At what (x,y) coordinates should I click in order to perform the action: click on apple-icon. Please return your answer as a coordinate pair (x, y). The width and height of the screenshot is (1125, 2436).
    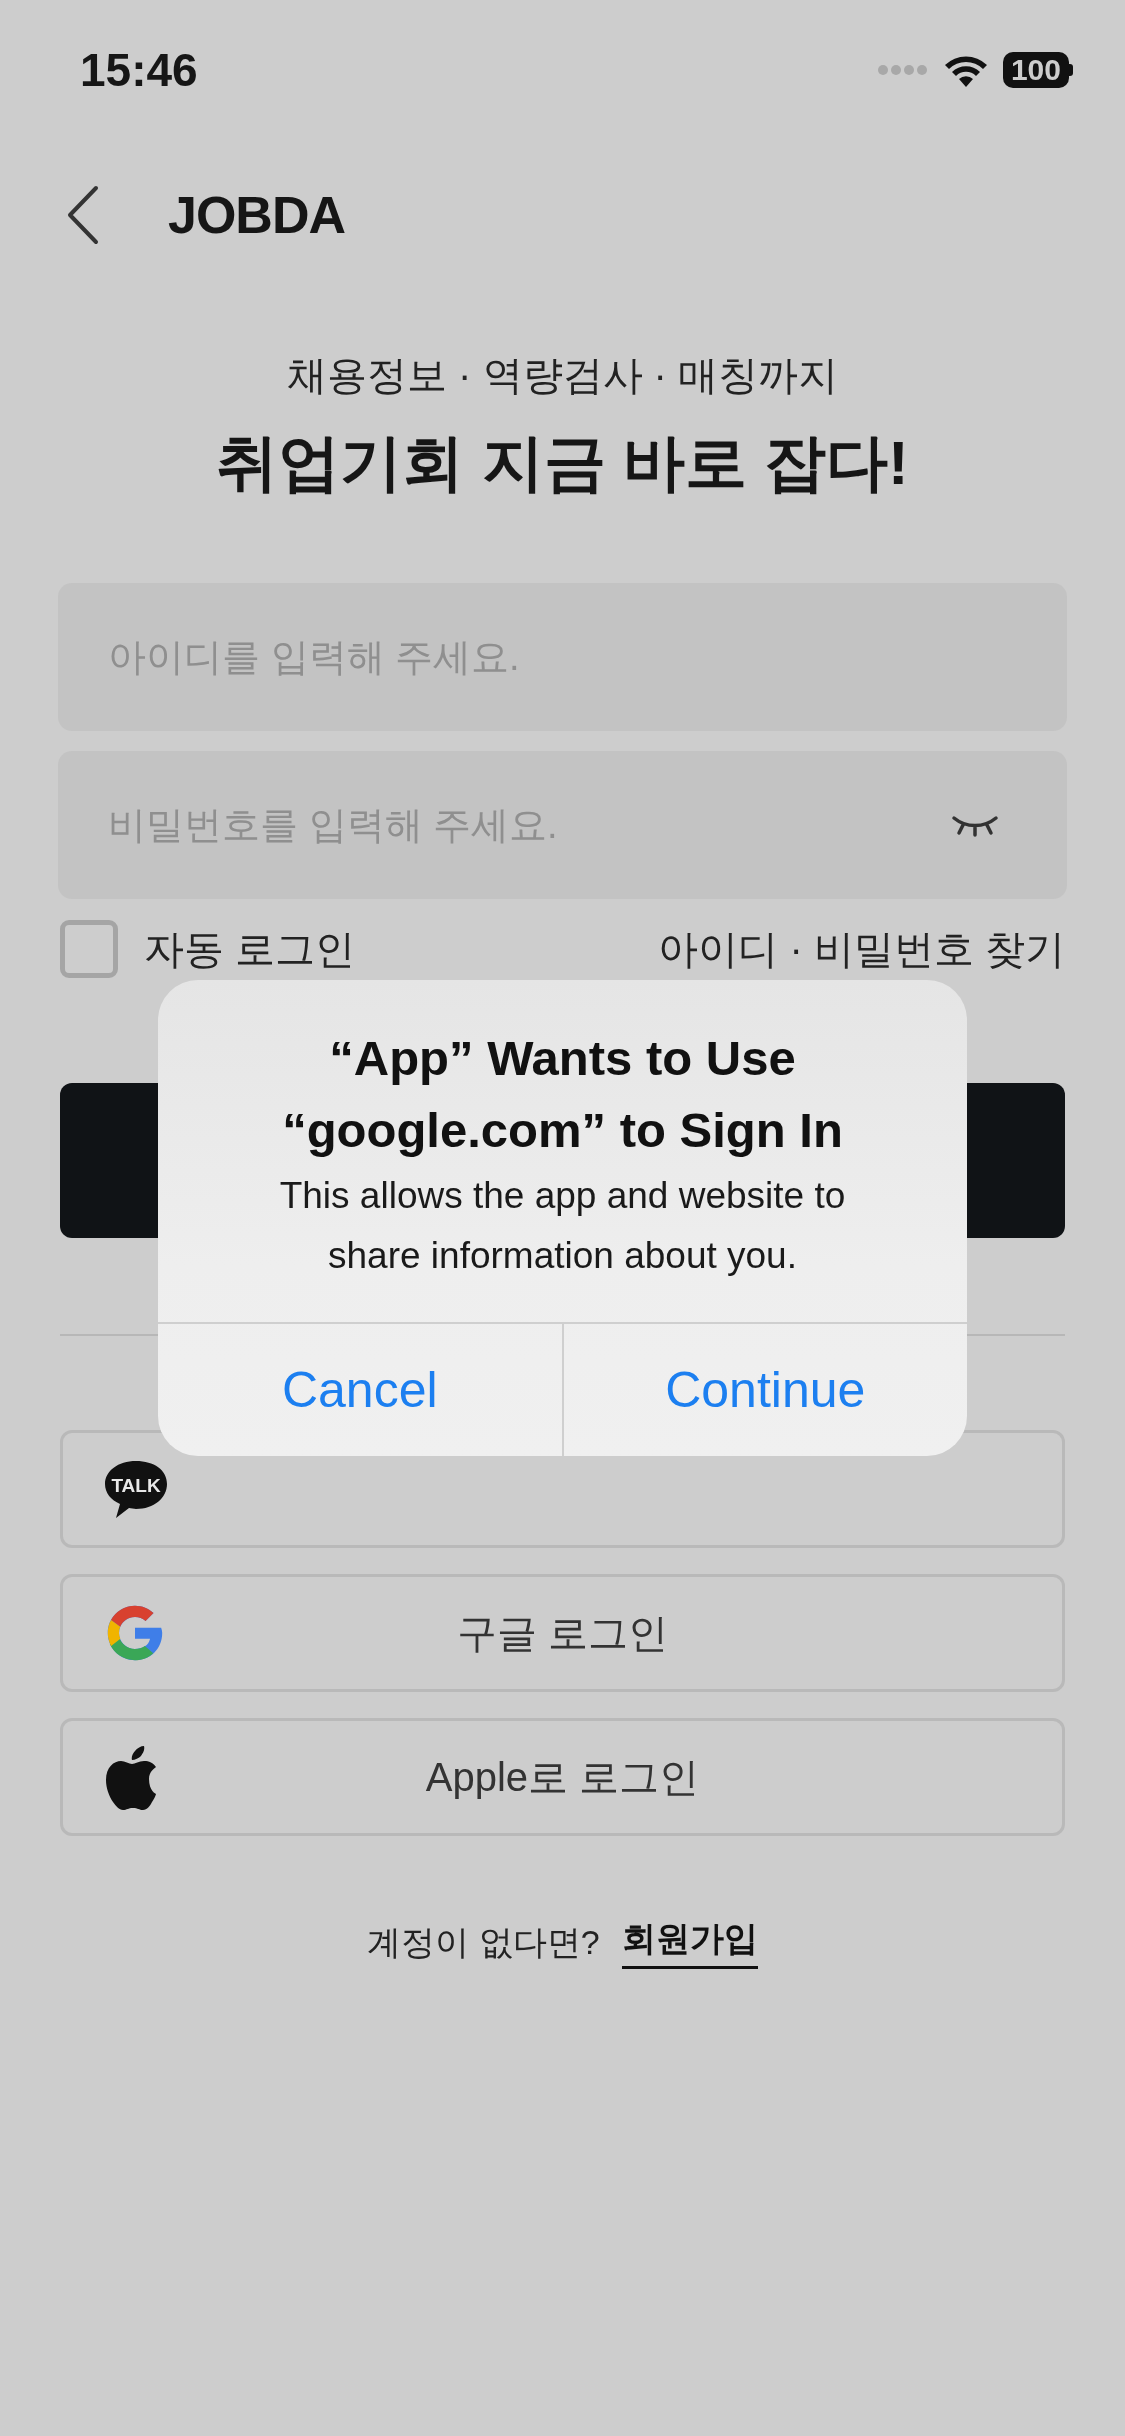
    Looking at the image, I should click on (131, 1777).